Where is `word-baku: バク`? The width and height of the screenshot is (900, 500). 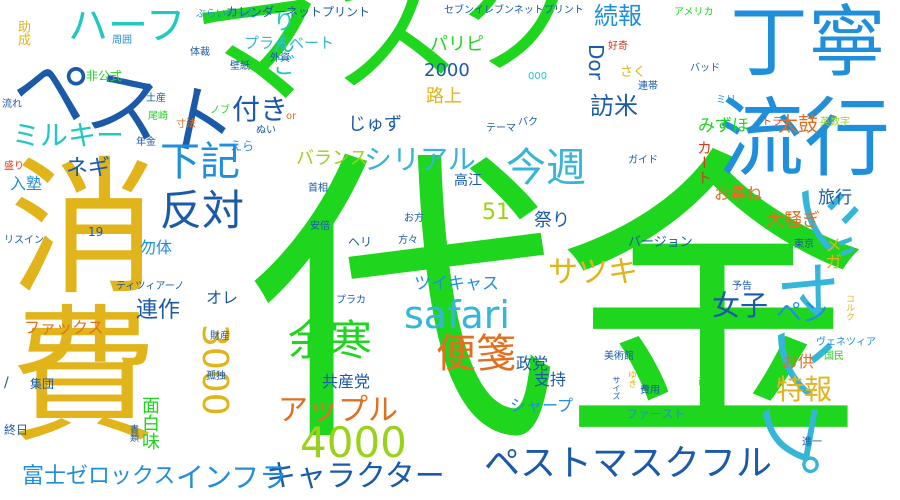 word-baku: バク is located at coordinates (528, 122).